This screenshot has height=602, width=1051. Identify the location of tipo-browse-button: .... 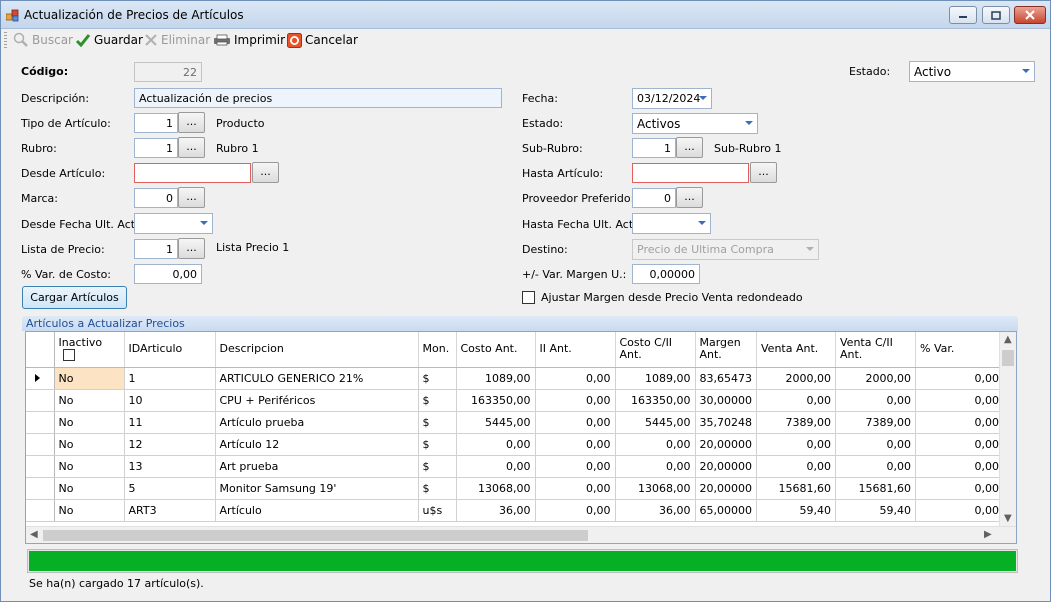
(191, 122).